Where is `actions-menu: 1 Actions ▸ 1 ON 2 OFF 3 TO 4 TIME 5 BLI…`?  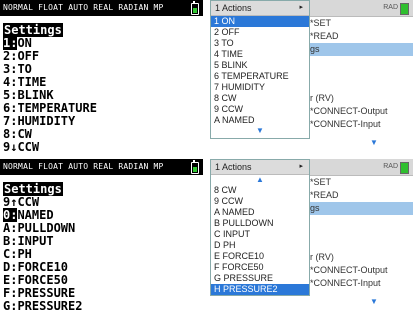
actions-menu: 1 Actions ▸ 1 ON 2 OFF 3 TO 4 TIME 5 BLI… is located at coordinates (260, 69).